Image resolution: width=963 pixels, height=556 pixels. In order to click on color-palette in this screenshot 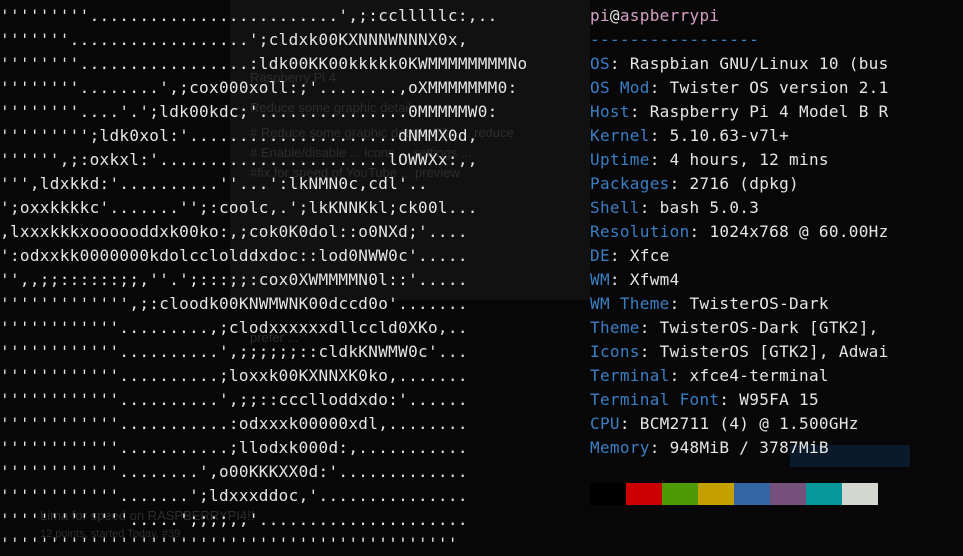, I will do `click(734, 494)`.